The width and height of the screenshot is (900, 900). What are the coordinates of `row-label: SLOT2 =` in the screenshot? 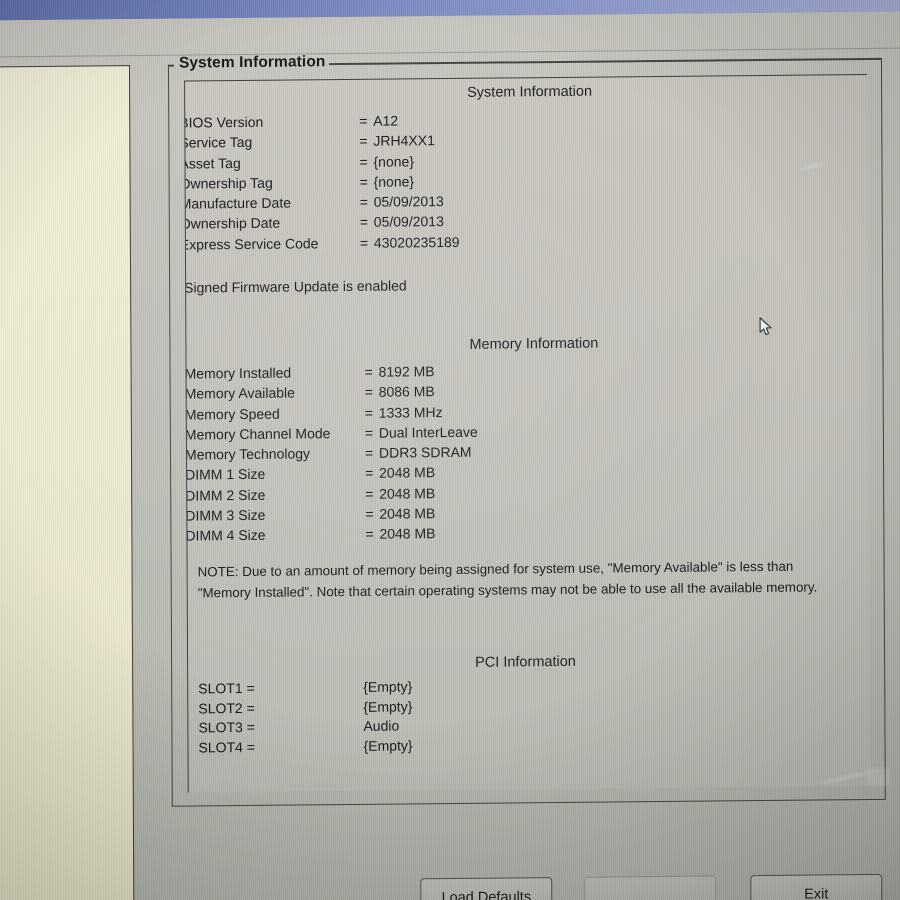 It's located at (226, 707).